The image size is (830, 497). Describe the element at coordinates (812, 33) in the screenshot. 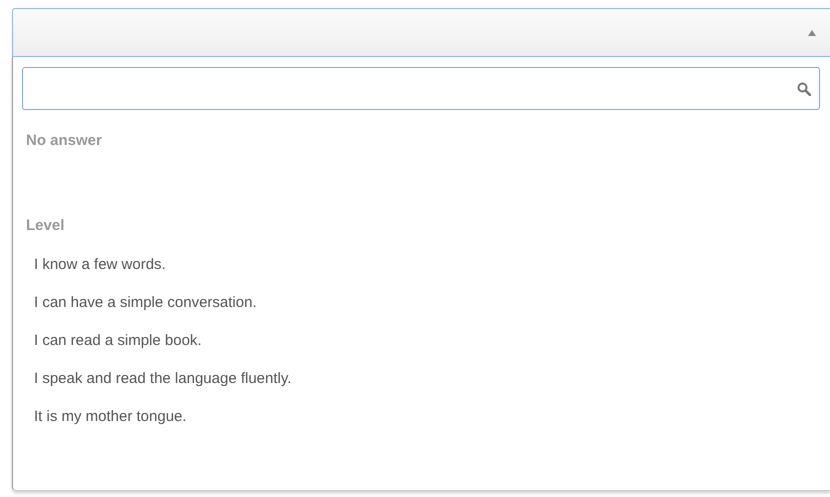

I see `caret-icon` at that location.